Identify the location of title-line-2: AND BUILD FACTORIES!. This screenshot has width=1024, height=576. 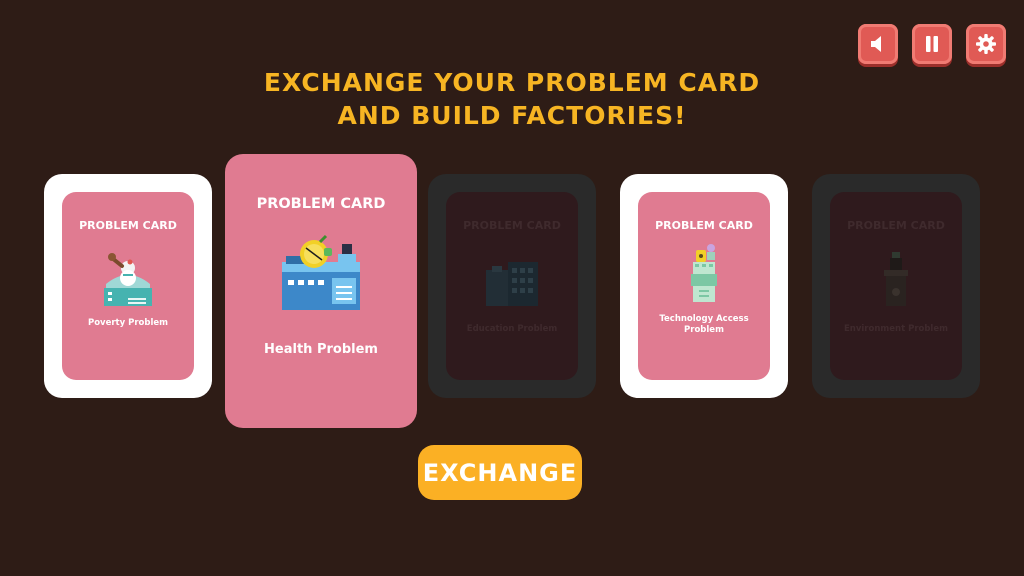
(512, 115).